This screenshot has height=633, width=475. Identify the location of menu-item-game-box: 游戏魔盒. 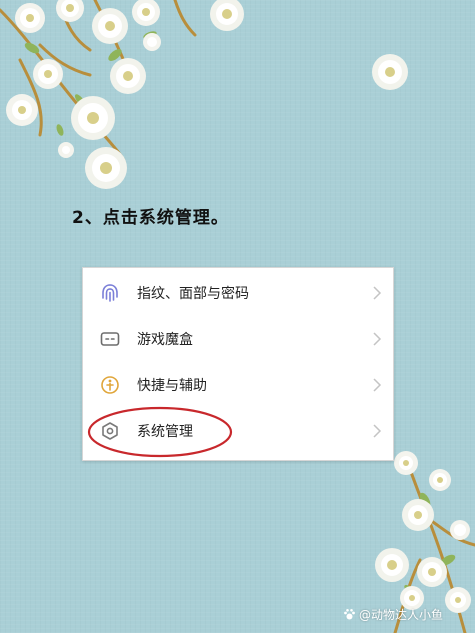
(238, 339).